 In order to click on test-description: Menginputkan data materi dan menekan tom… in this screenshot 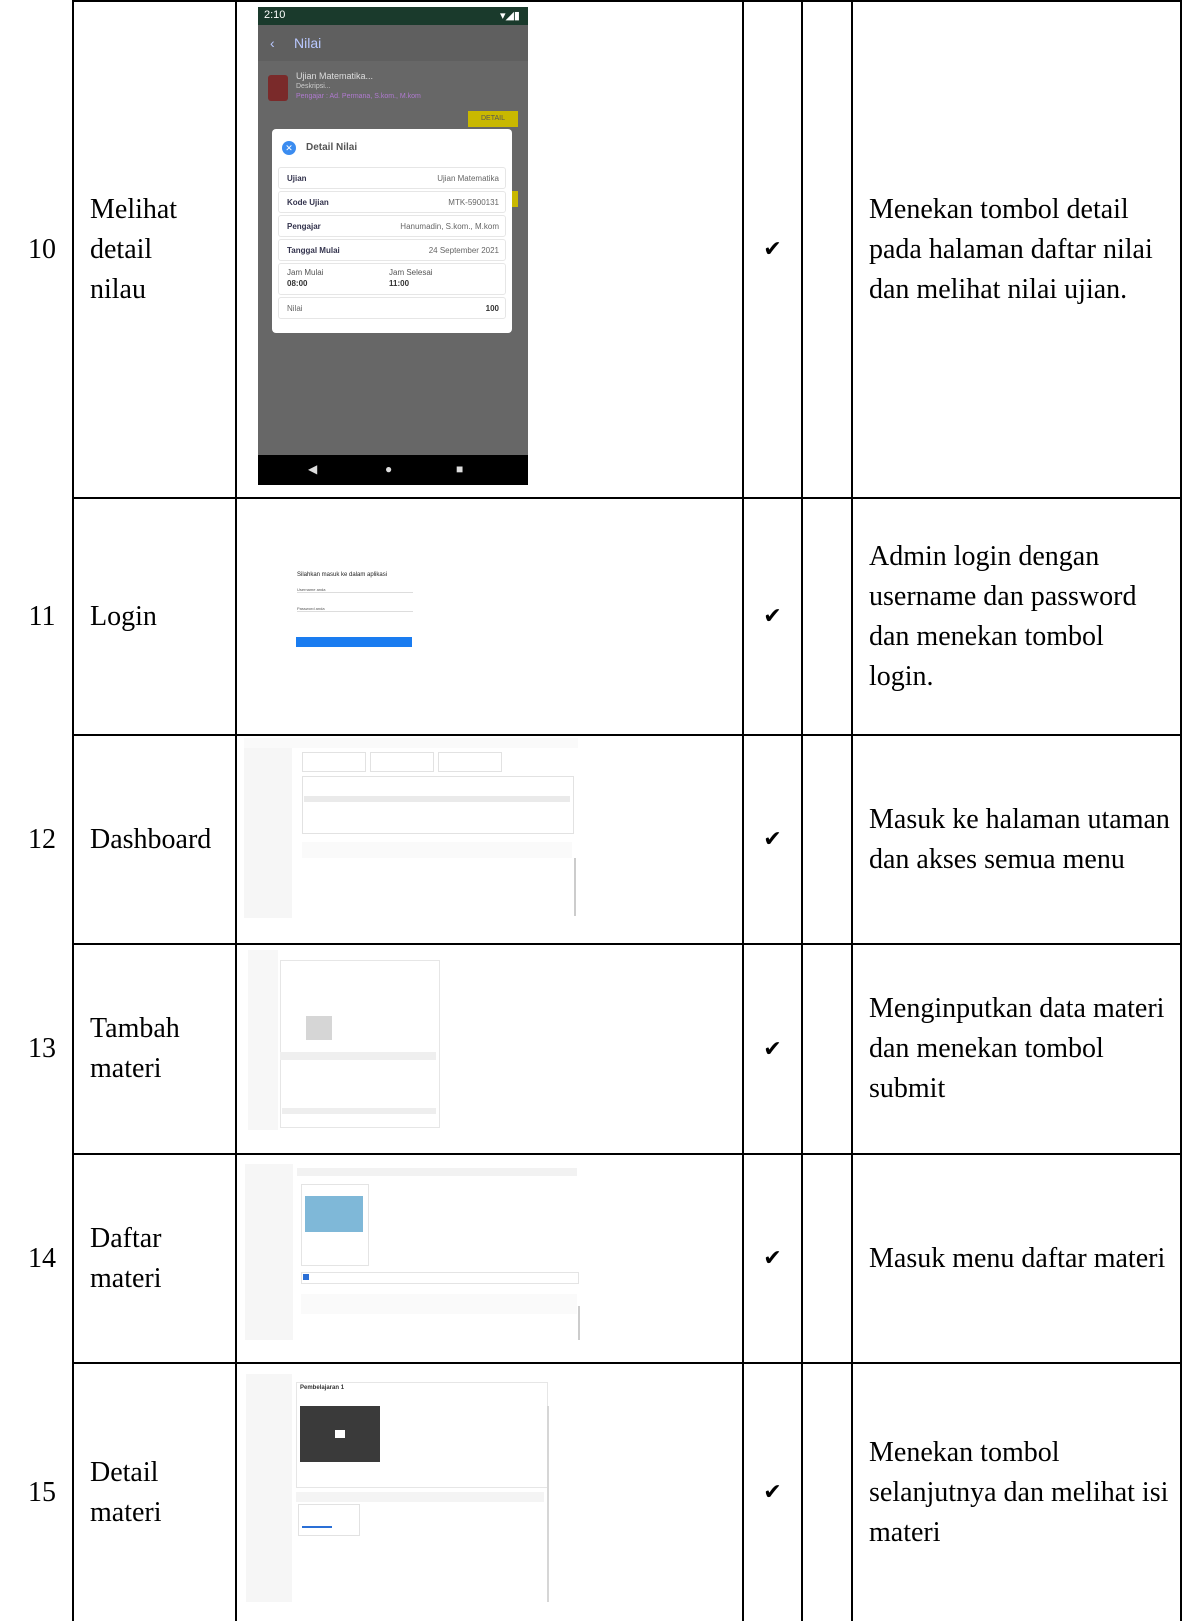, I will do `click(1017, 1048)`.